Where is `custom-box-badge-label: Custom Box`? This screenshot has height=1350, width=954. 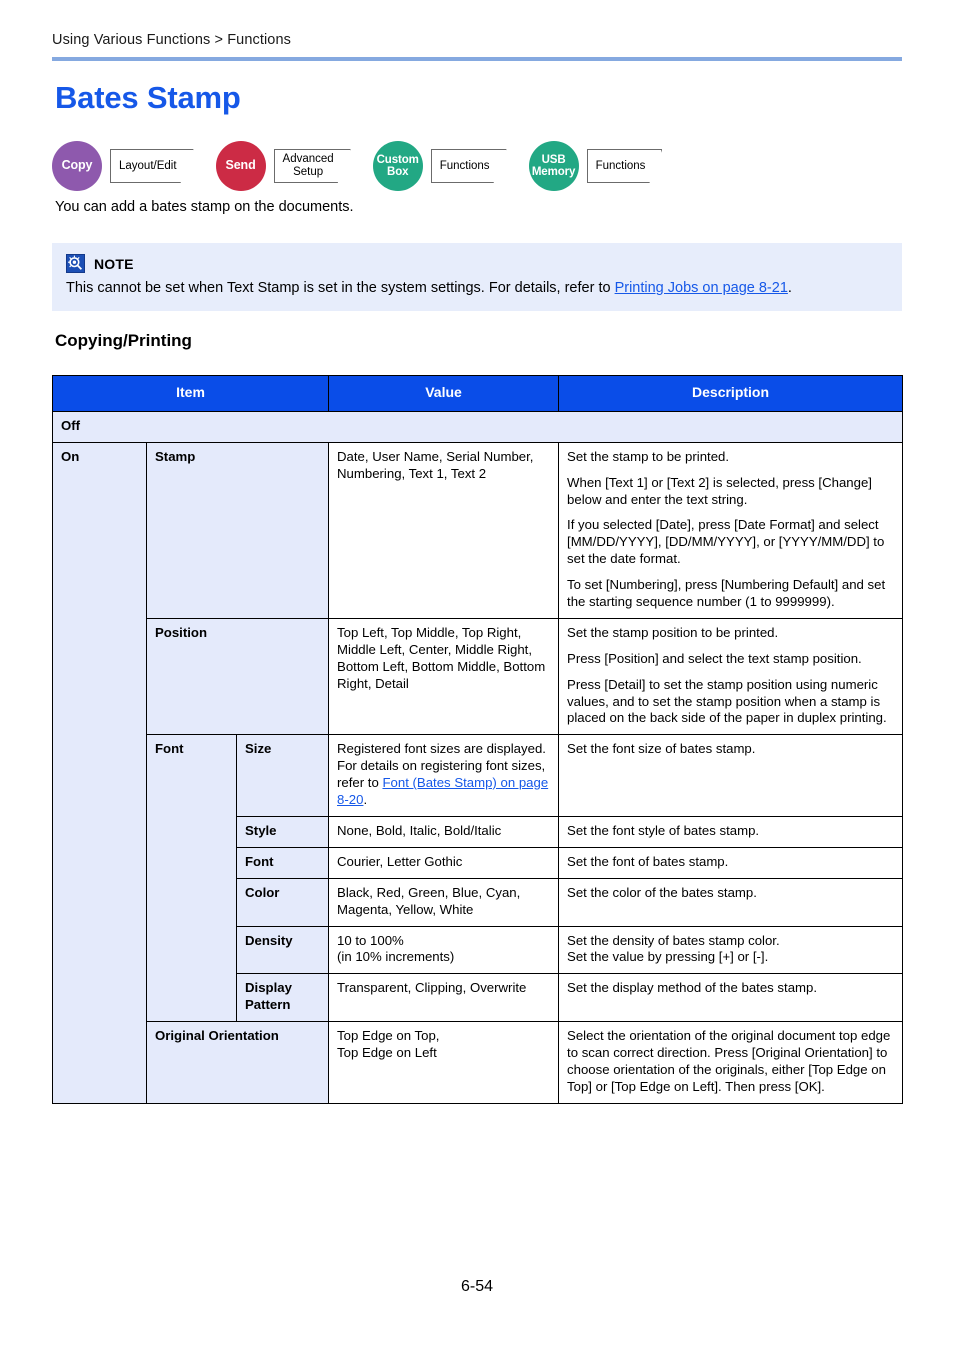 custom-box-badge-label: Custom Box is located at coordinates (397, 165).